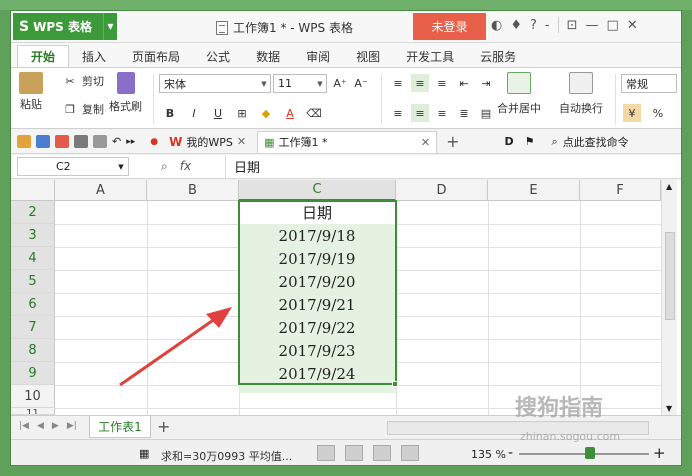 This screenshot has width=692, height=476. I want to click on zoom-slider-knob, so click(590, 453).